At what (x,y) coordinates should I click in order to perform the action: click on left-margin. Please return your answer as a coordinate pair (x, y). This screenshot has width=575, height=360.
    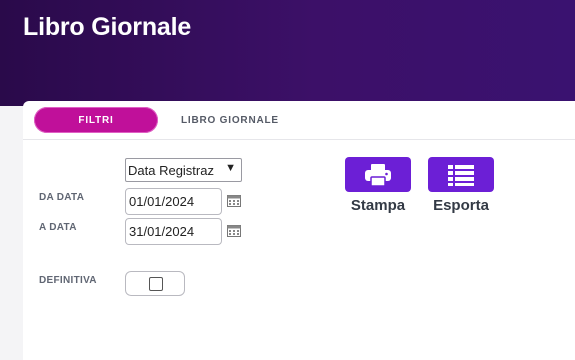
    Looking at the image, I should click on (11, 233).